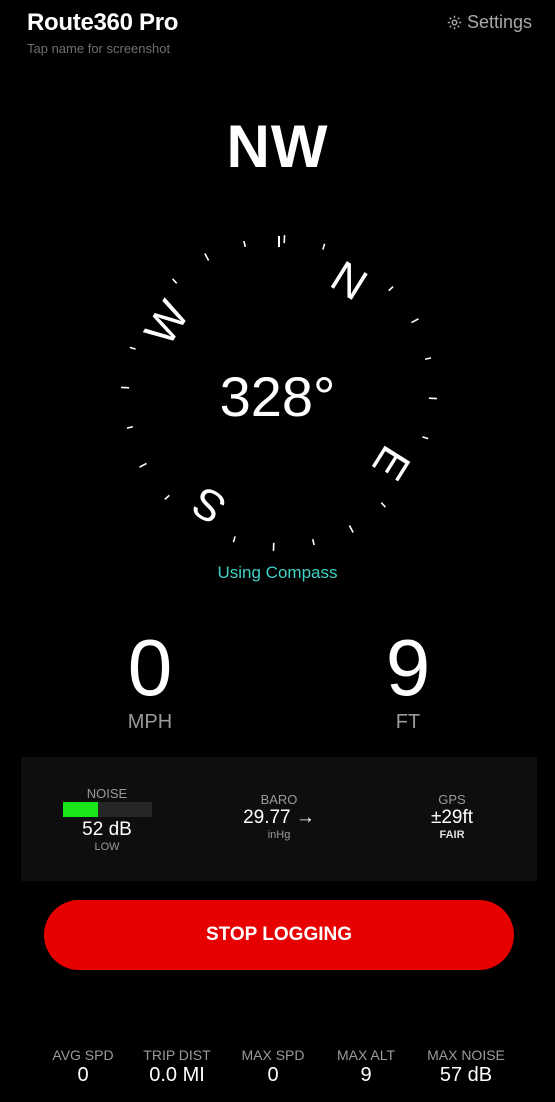 The image size is (555, 1102). What do you see at coordinates (454, 22) in the screenshot?
I see `gear-icon` at bounding box center [454, 22].